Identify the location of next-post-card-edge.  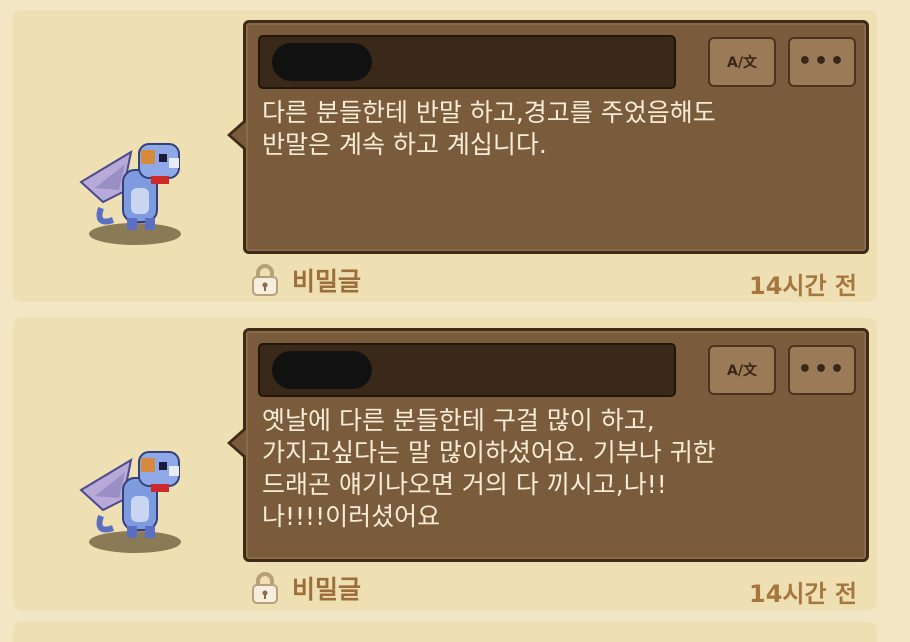
(445, 632).